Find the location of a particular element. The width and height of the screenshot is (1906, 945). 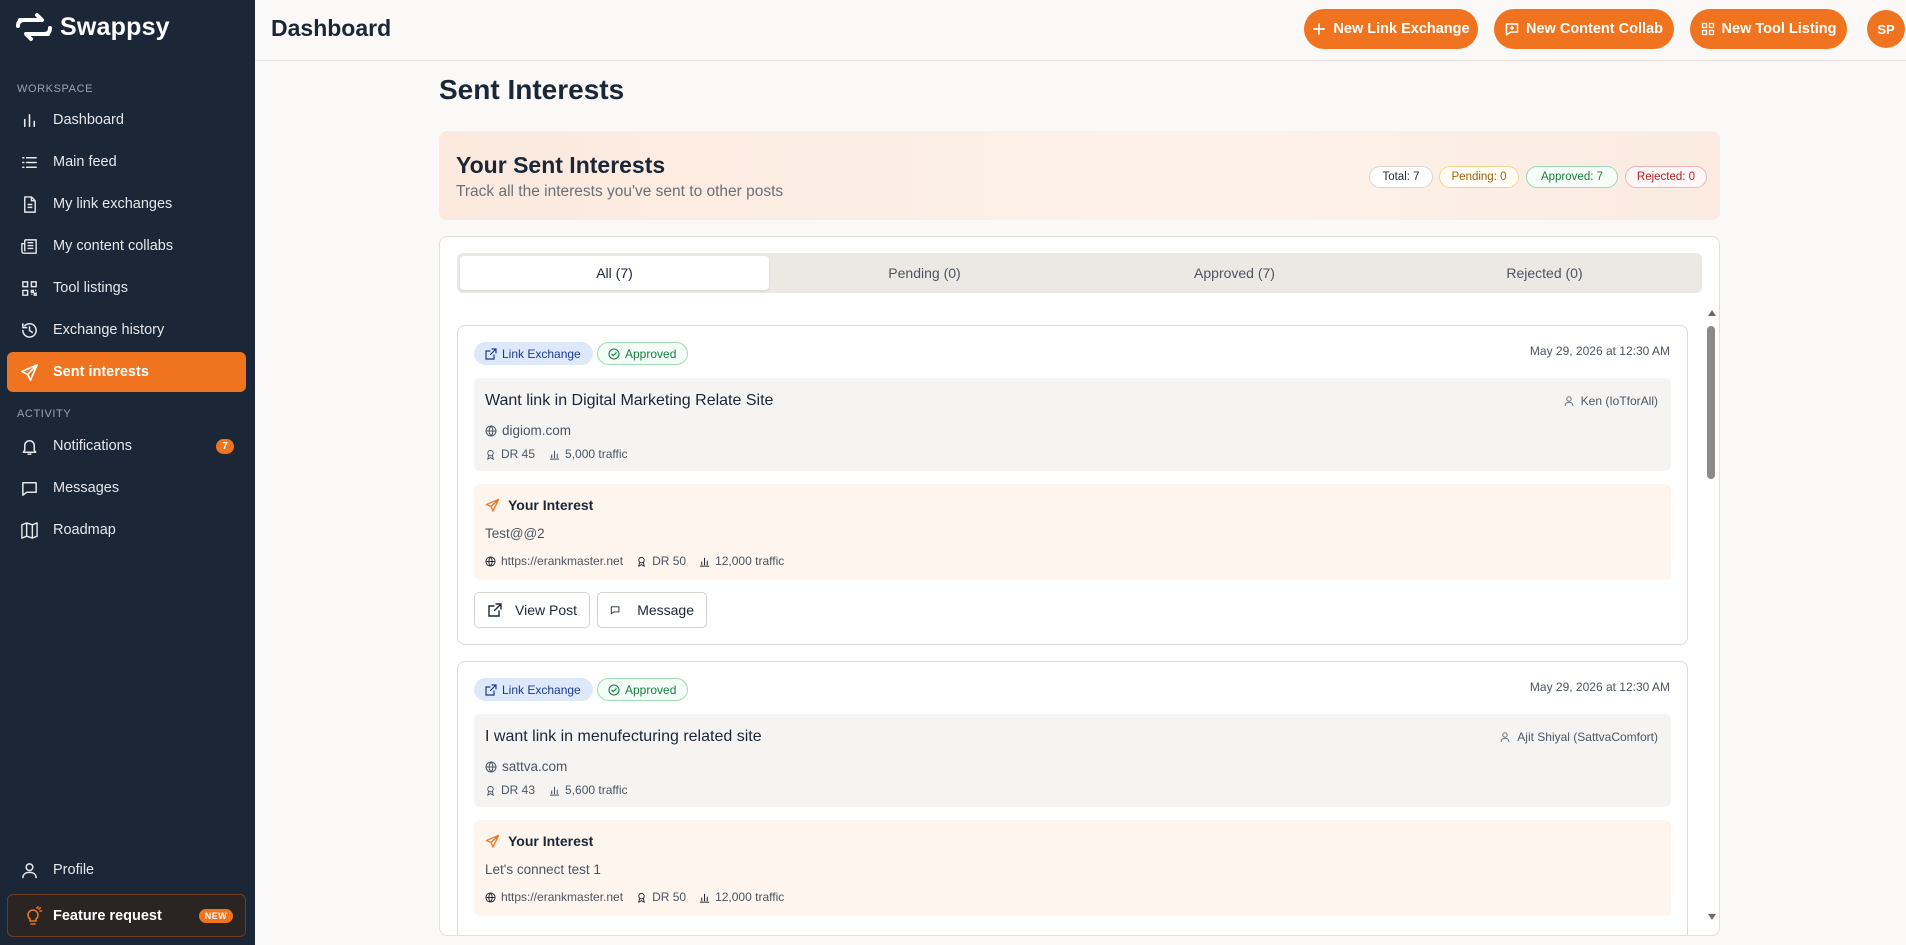

sidebar-item-exchange-history: Exchange history is located at coordinates (126, 330).